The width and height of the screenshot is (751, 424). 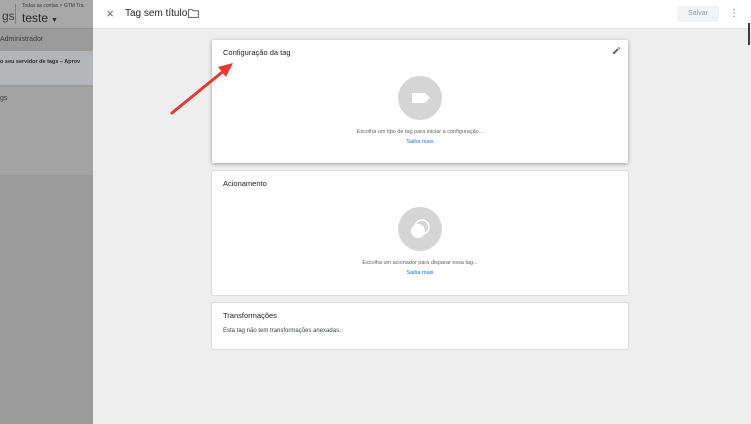 What do you see at coordinates (250, 315) in the screenshot?
I see `card-title: Transformações` at bounding box center [250, 315].